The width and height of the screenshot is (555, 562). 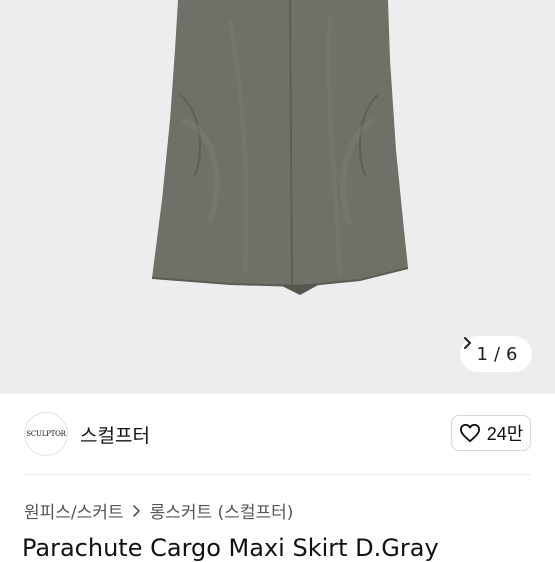 I want to click on store-logo: SCULPTOR, so click(x=46, y=434).